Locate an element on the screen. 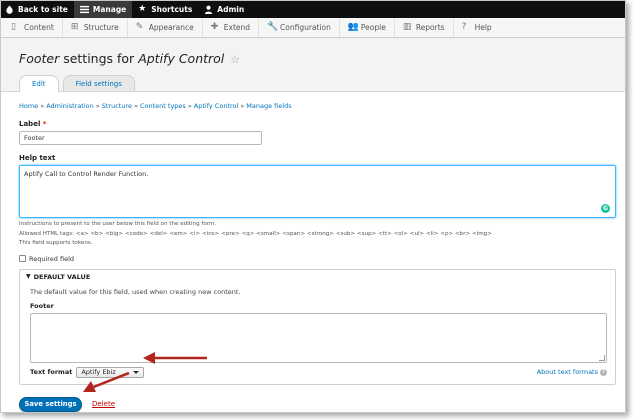  breadcrumb-link: Structure is located at coordinates (117, 106).